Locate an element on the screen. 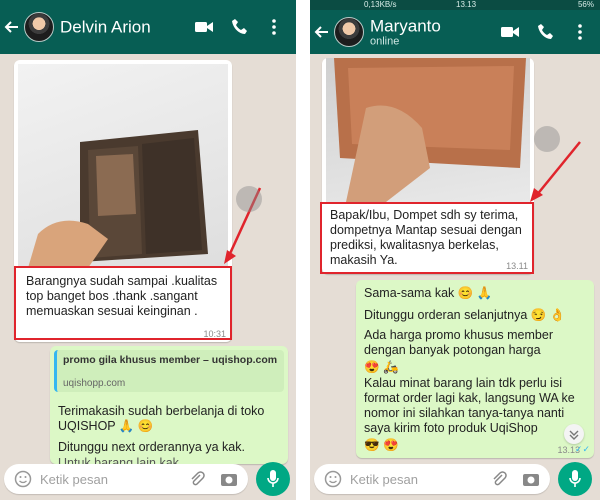  read-receipt-icon: ✓✓ is located at coordinates (582, 449).